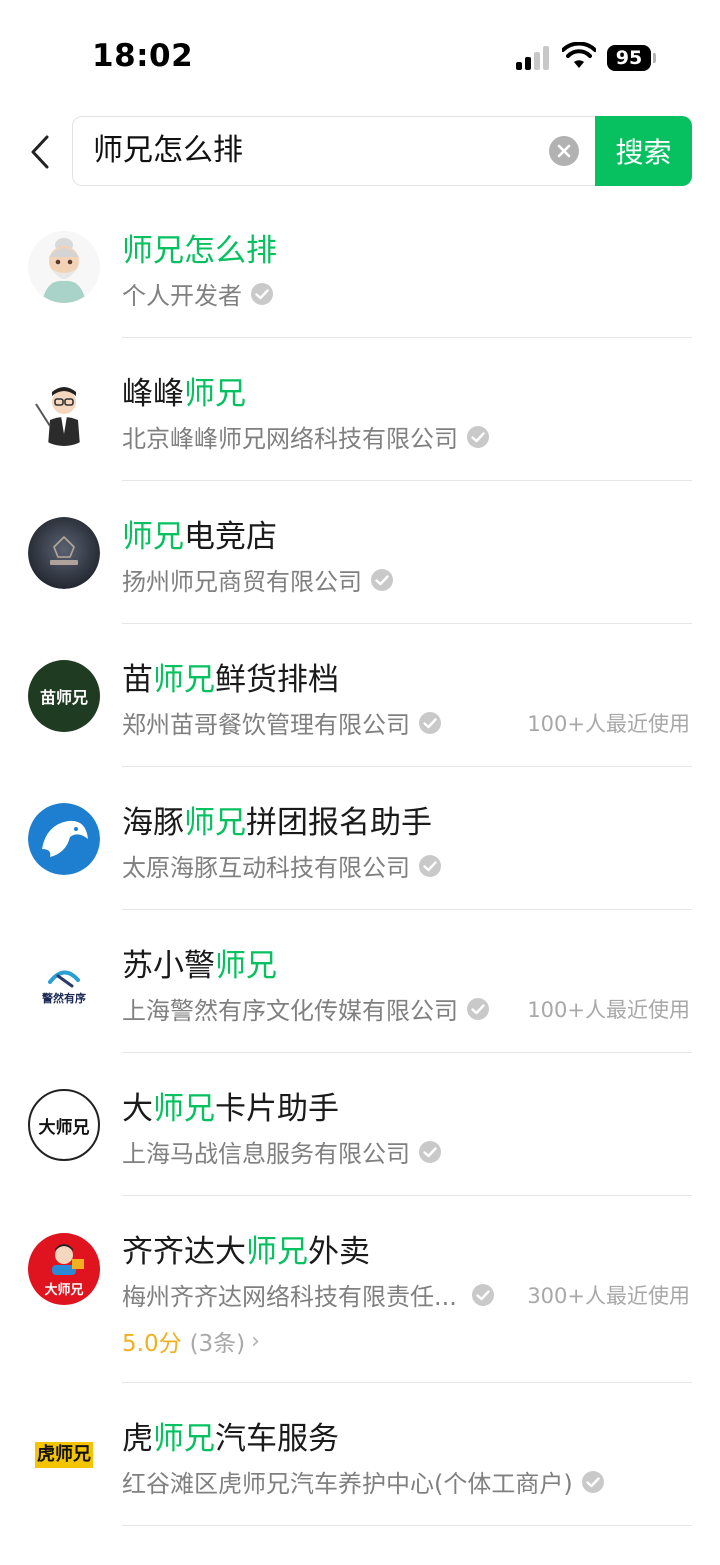 This screenshot has width=720, height=1565. Describe the element at coordinates (277, 823) in the screenshot. I see `result-name: 海豚师兄拼团报名助手` at that location.